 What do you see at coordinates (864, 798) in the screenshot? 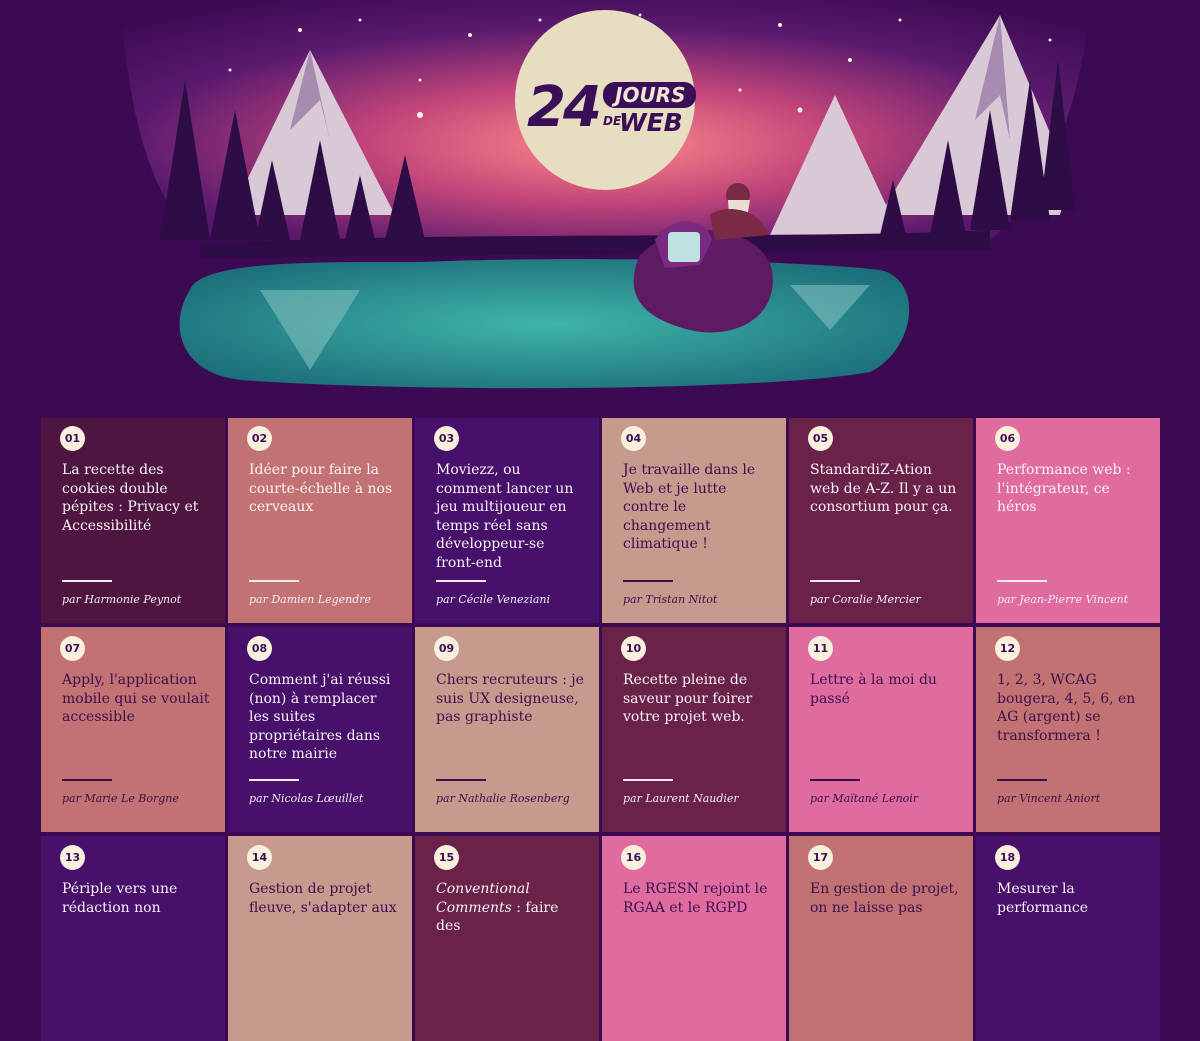
I see `article-author: par Maïtané Lenoir` at bounding box center [864, 798].